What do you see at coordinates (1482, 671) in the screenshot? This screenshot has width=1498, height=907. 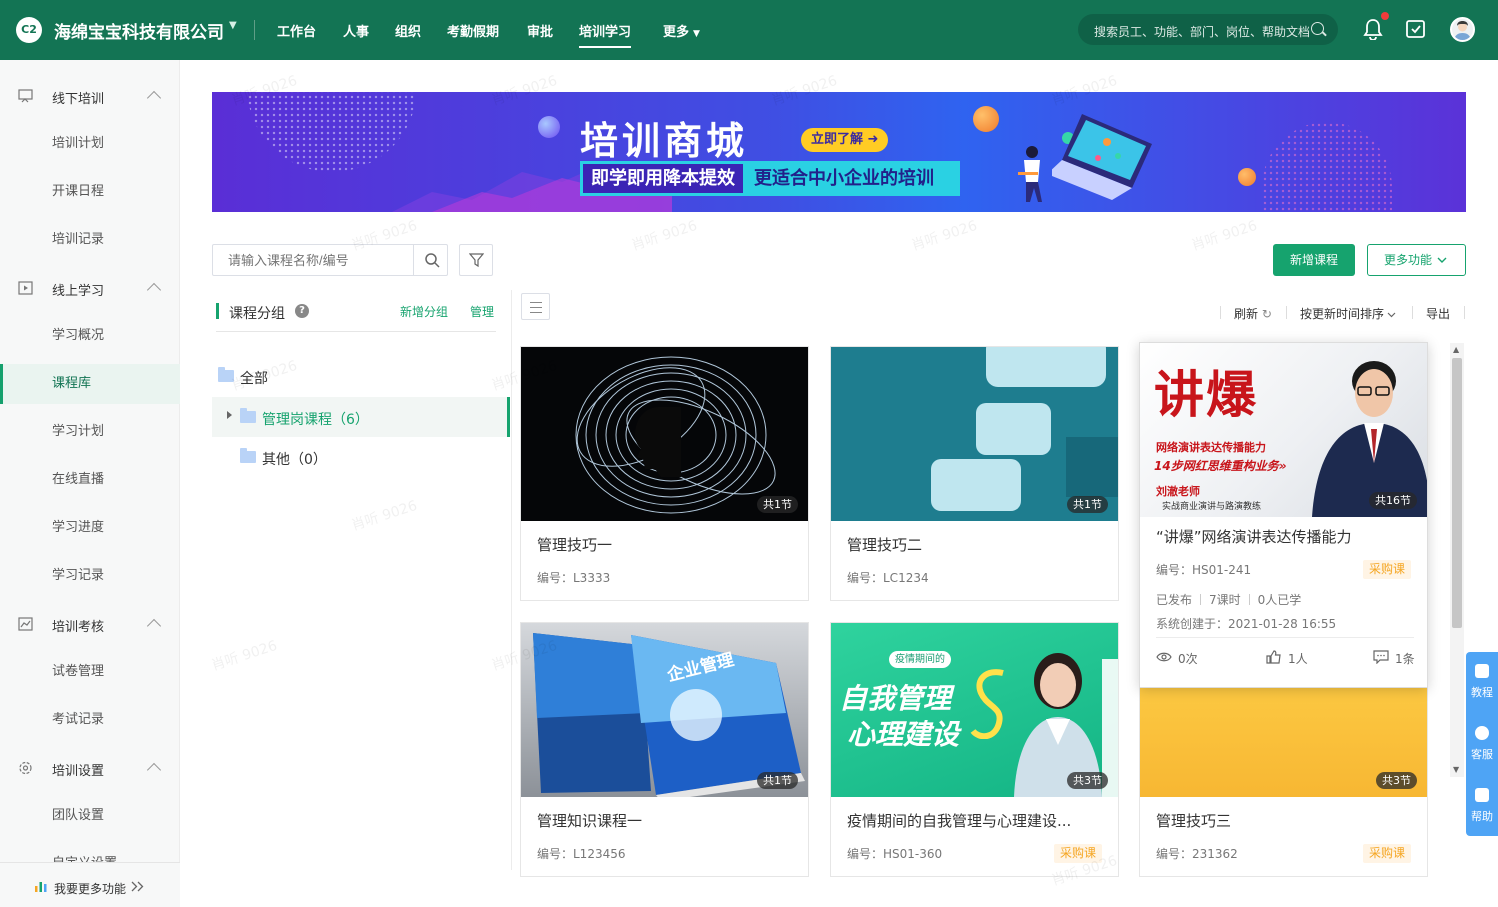 I see `tutorial-icon` at bounding box center [1482, 671].